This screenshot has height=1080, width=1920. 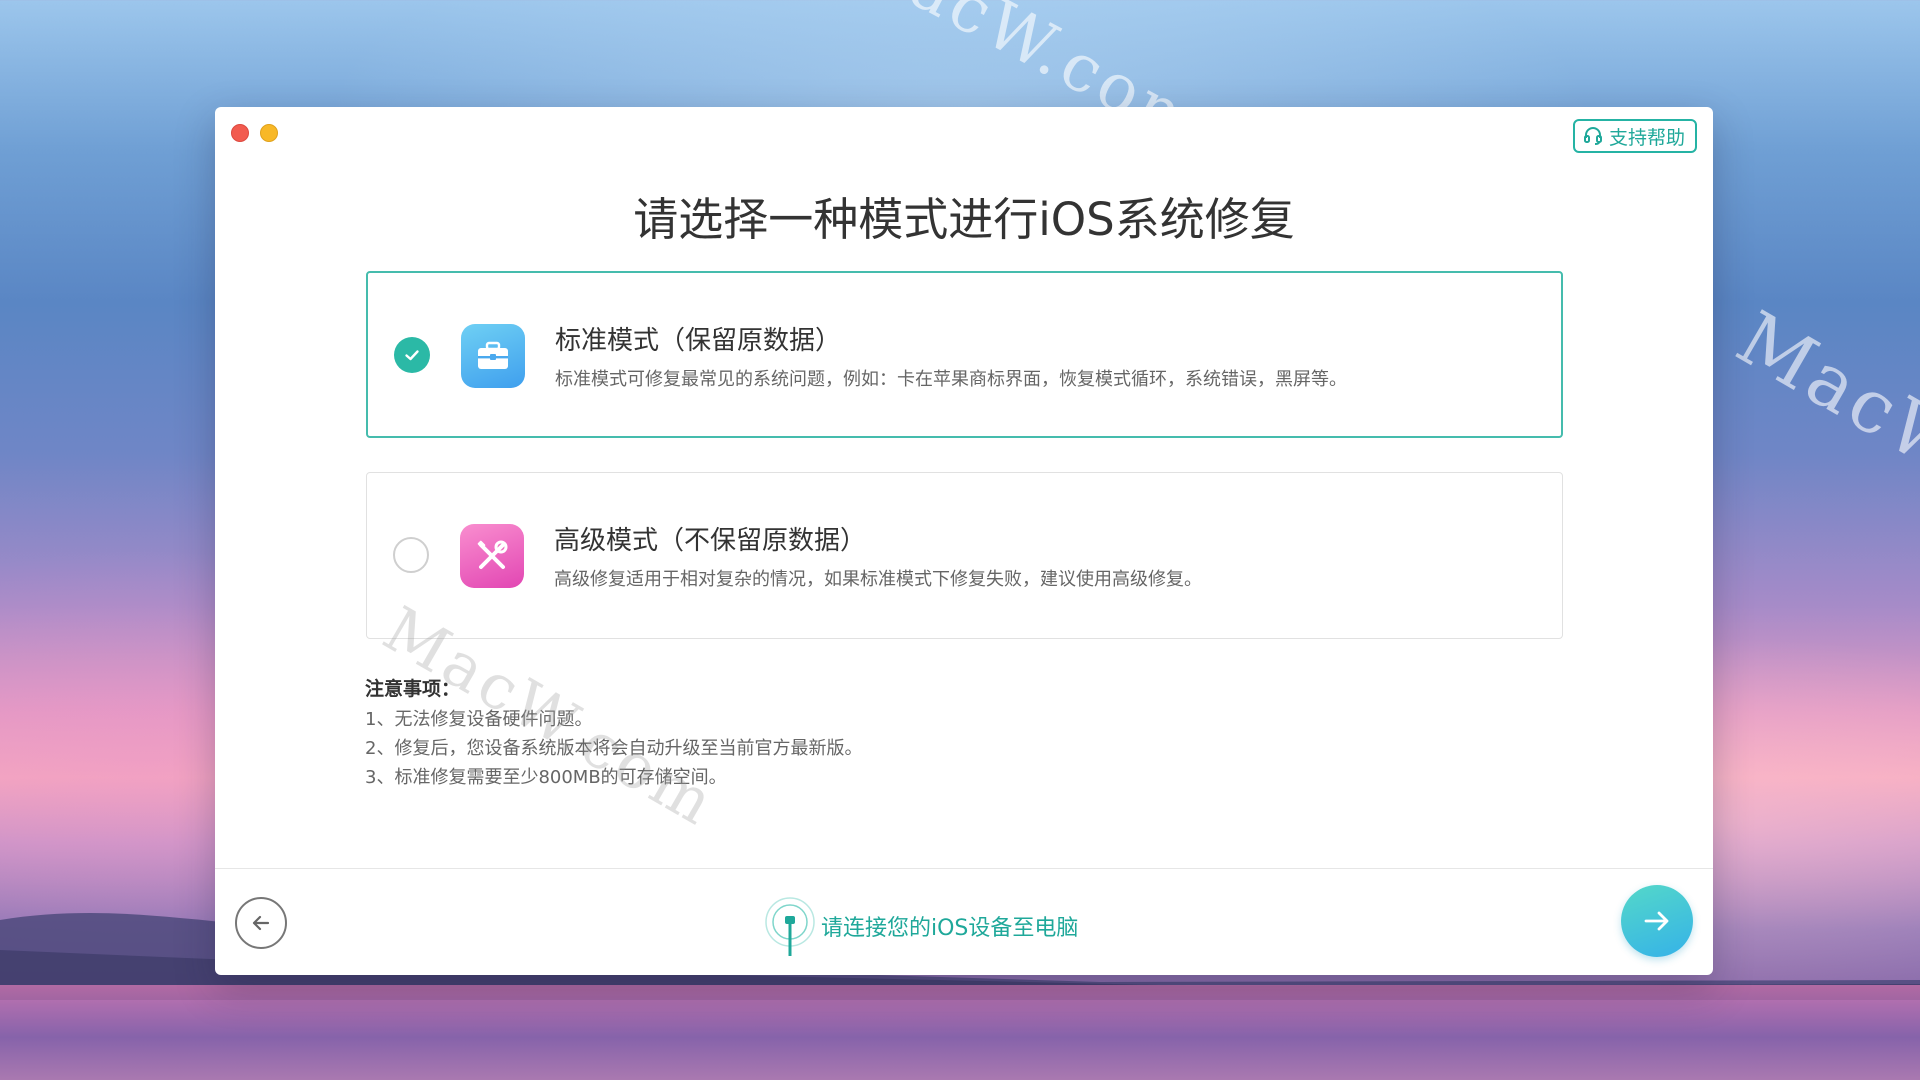 I want to click on arrow-left-icon, so click(x=261, y=923).